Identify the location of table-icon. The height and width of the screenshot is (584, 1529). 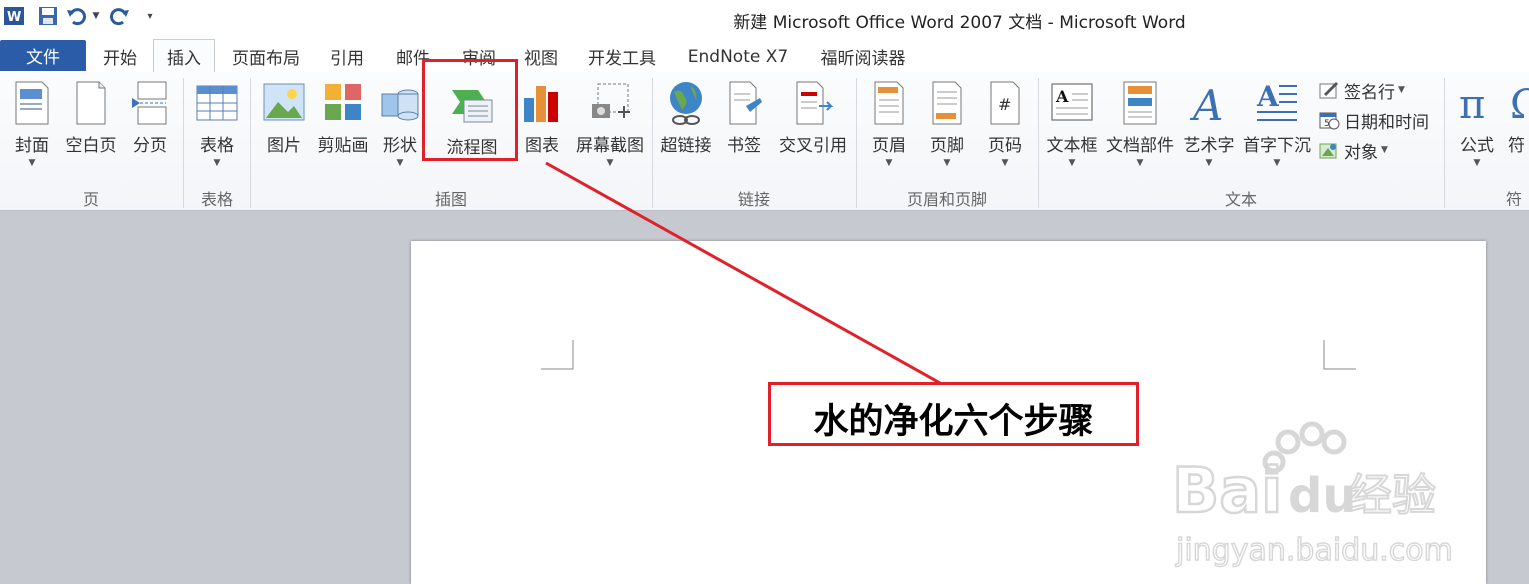
(217, 103).